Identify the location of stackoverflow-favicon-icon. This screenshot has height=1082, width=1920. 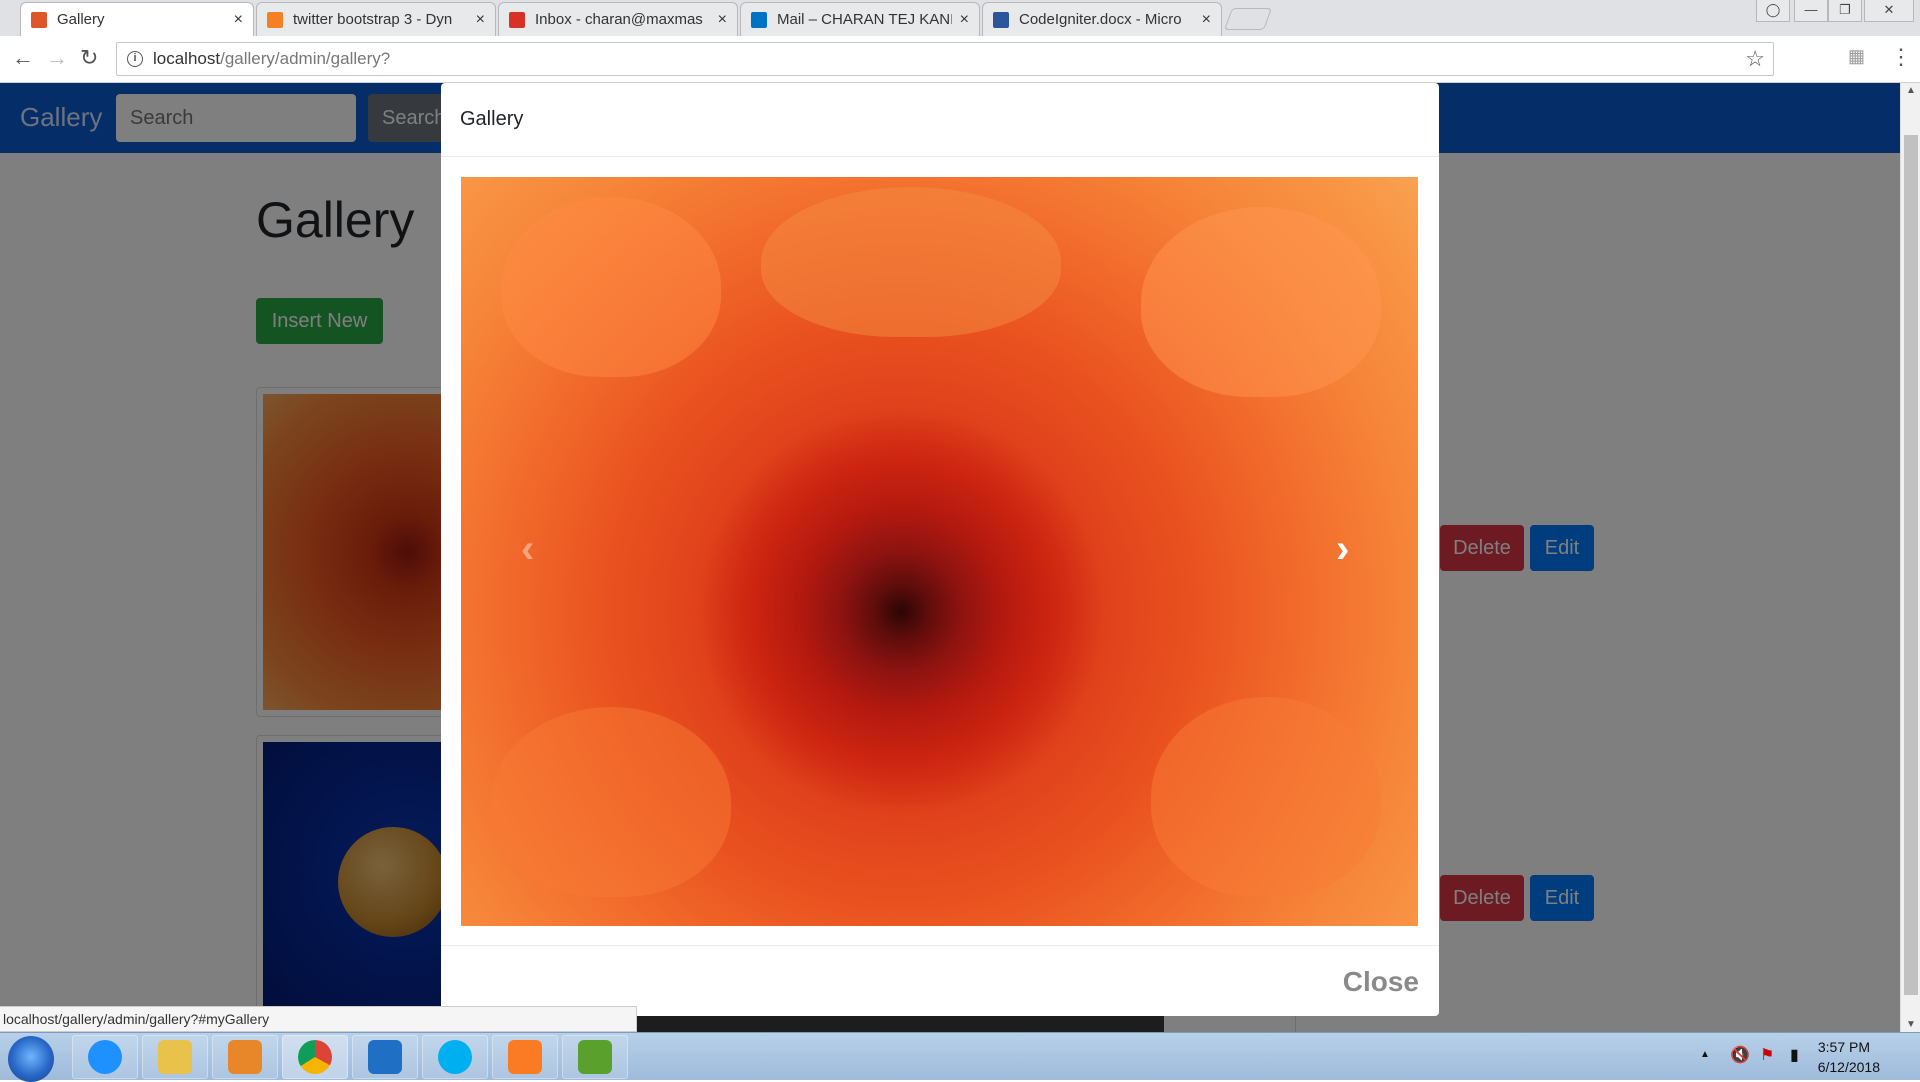
(275, 19).